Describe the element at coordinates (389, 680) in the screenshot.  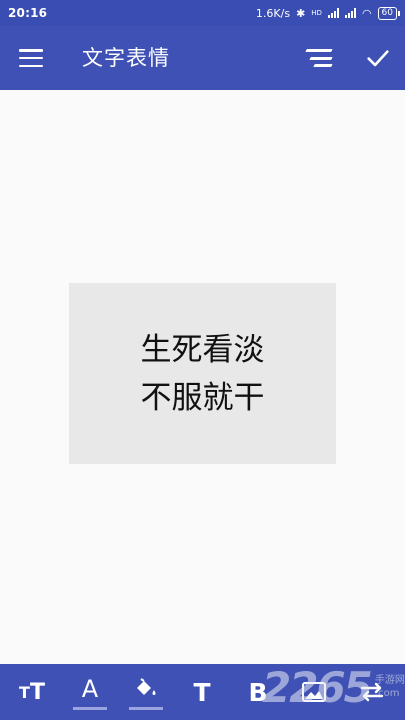
I see `watermark-site-line-1: 手游网` at that location.